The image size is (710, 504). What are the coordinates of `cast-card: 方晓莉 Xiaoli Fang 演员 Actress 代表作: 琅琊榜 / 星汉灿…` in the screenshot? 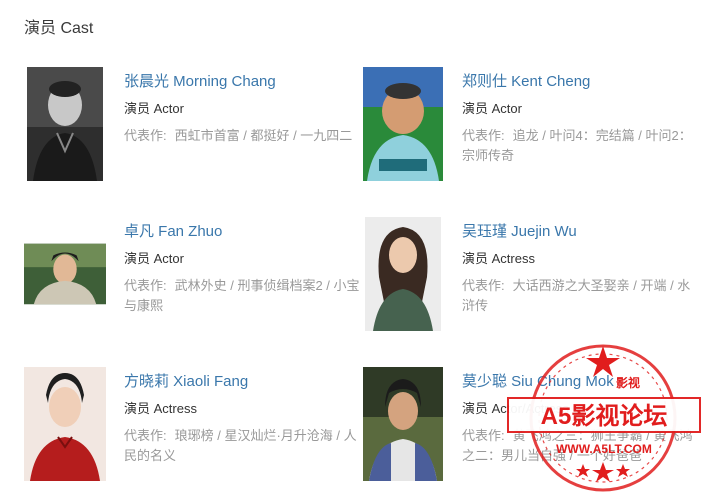 It's located at (194, 426).